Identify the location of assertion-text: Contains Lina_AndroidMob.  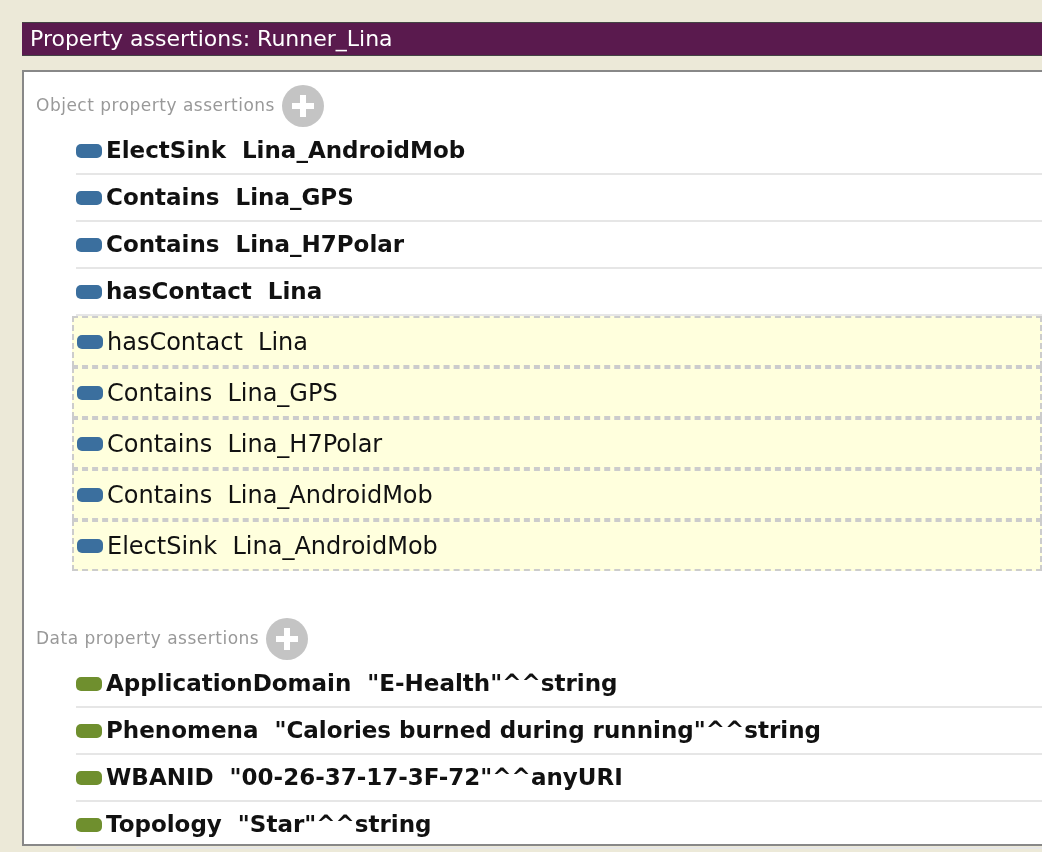
(270, 495).